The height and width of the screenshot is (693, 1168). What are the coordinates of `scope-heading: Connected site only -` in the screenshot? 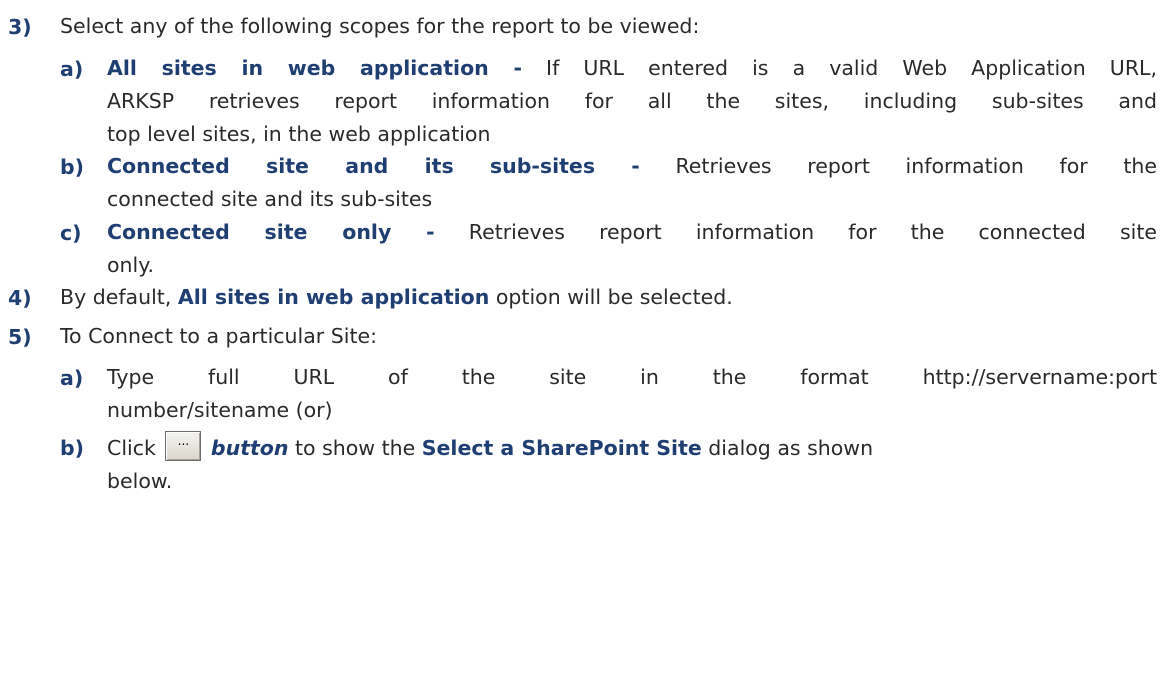 It's located at (271, 232).